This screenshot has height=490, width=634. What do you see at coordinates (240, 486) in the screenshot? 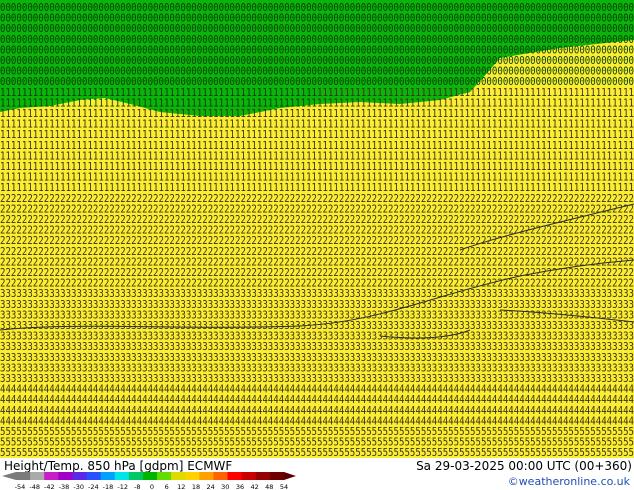
I see `scale-tick-label: 36` at bounding box center [240, 486].